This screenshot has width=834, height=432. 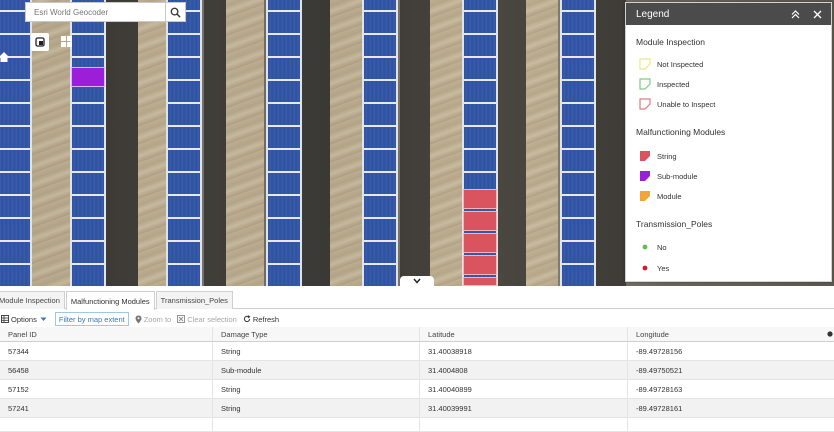 I want to click on tab-malfunctioning-modules: Malfunctioning Modules, so click(x=110, y=300).